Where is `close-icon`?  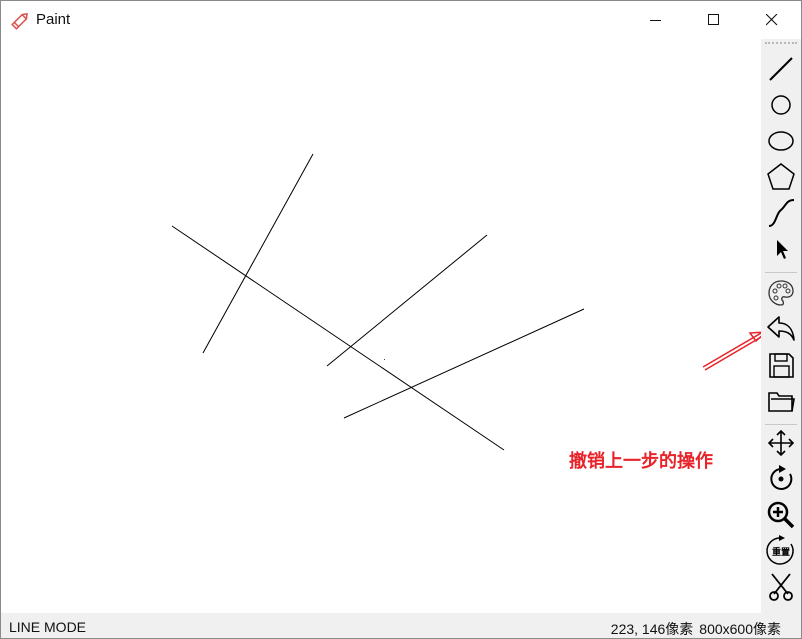 close-icon is located at coordinates (772, 20).